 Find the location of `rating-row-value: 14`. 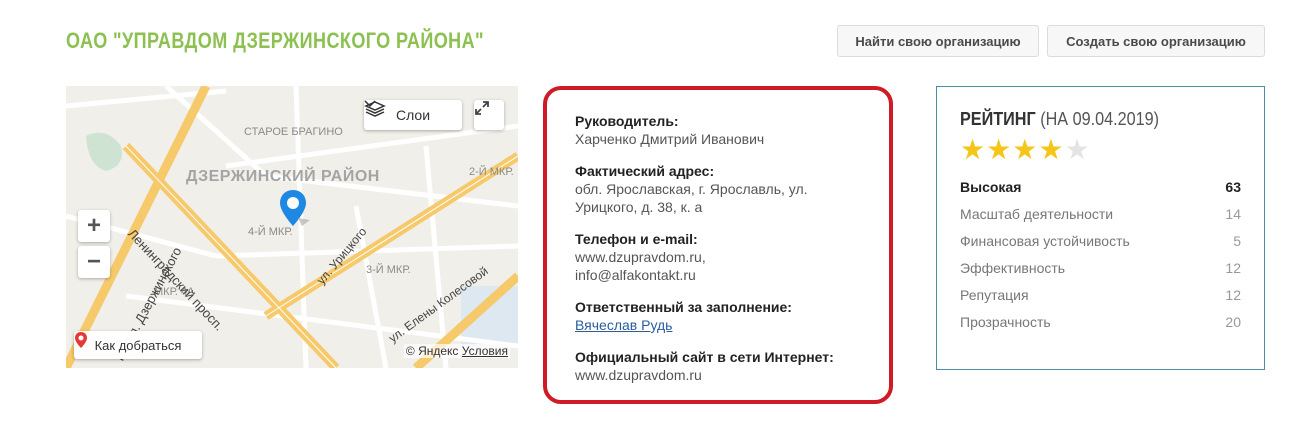

rating-row-value: 14 is located at coordinates (1233, 214).